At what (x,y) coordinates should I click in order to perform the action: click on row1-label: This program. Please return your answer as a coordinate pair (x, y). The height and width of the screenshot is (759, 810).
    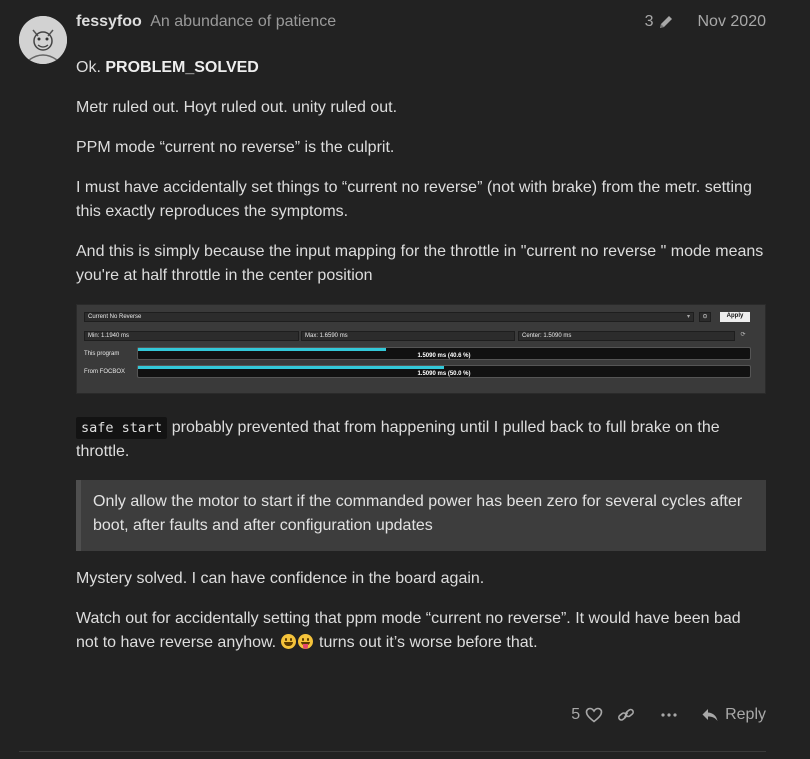
    Looking at the image, I should click on (102, 354).